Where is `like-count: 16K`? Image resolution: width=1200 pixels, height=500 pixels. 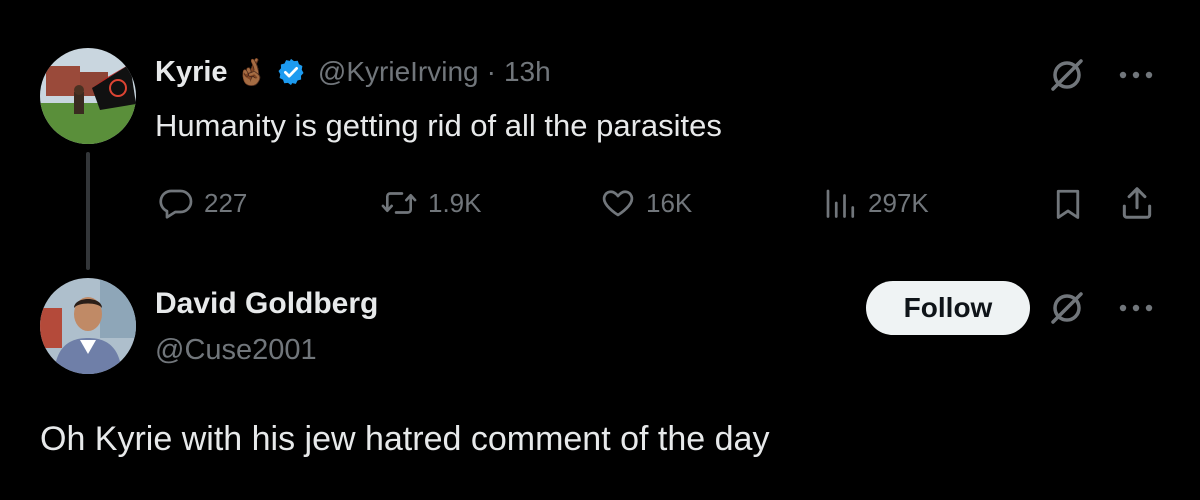
like-count: 16K is located at coordinates (669, 202).